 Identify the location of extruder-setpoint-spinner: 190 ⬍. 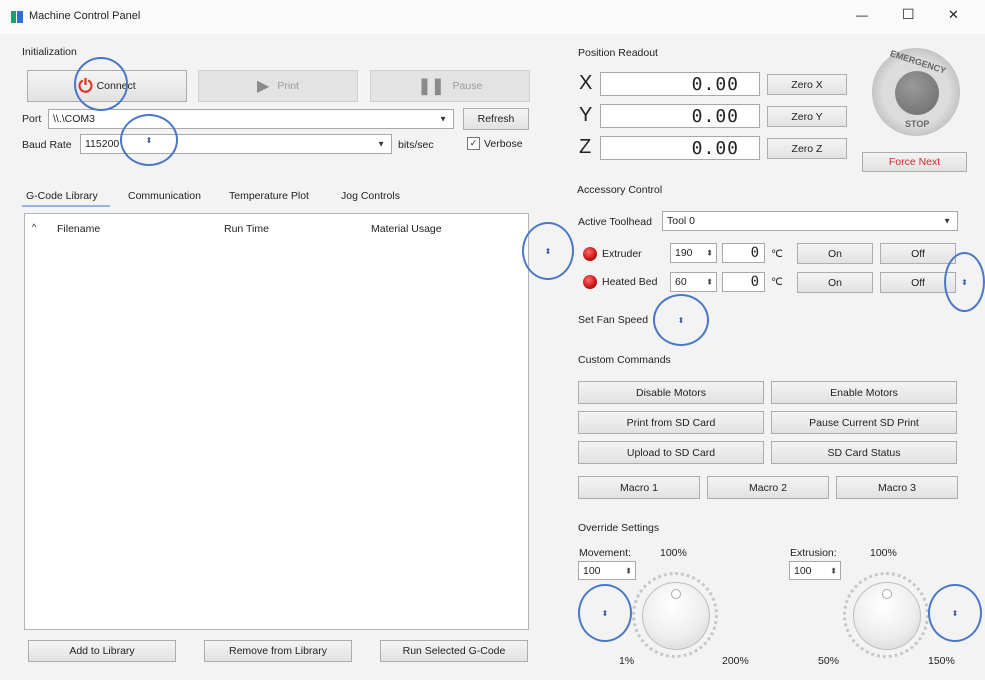
(693, 253).